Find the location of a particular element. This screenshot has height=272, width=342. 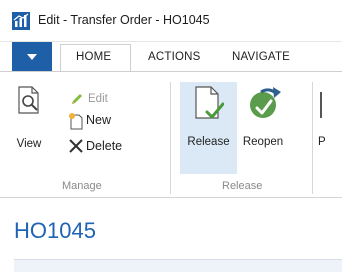

view-label: View is located at coordinates (29, 144).